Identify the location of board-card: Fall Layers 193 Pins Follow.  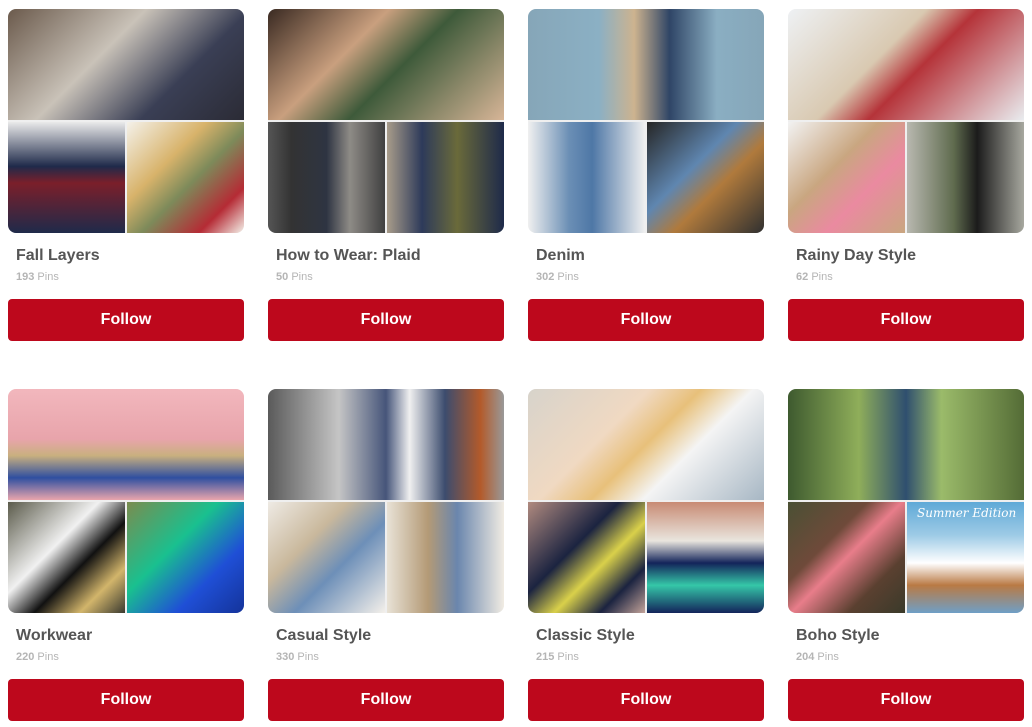
(126, 175).